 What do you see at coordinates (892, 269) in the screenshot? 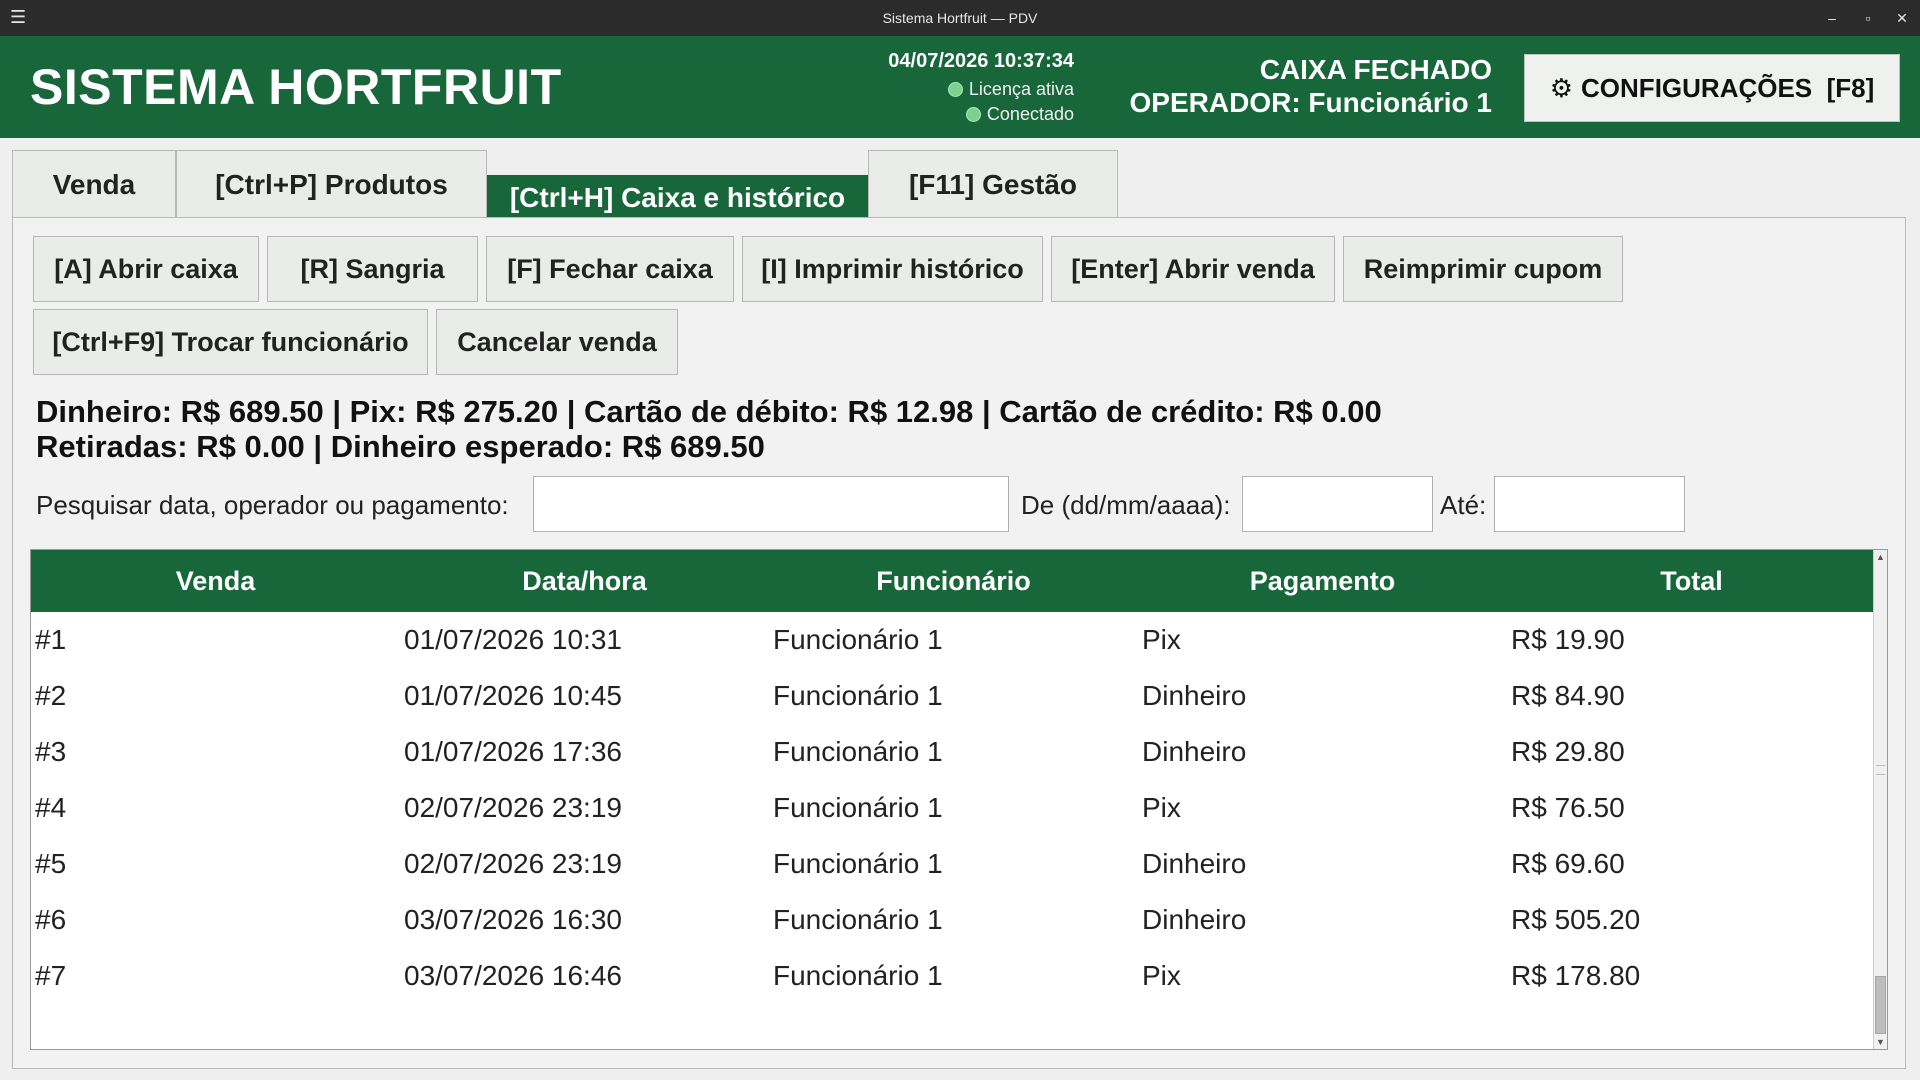
I see `imprimir-historico-button: [I] Imprimir histórico` at bounding box center [892, 269].